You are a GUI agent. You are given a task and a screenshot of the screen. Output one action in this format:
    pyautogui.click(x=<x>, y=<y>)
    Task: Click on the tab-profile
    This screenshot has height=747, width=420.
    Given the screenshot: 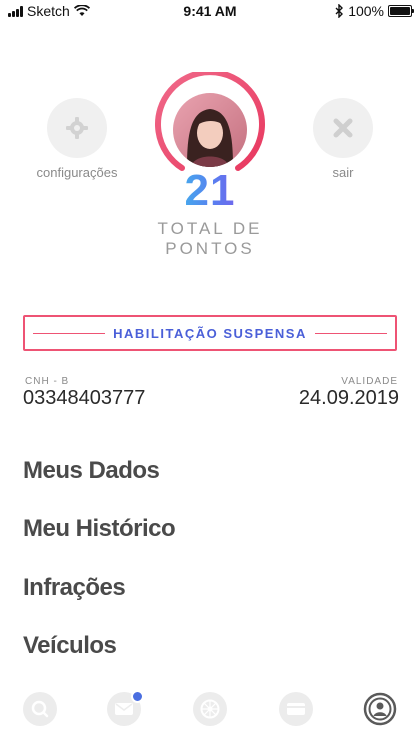 What is the action you would take?
    pyautogui.click(x=380, y=709)
    